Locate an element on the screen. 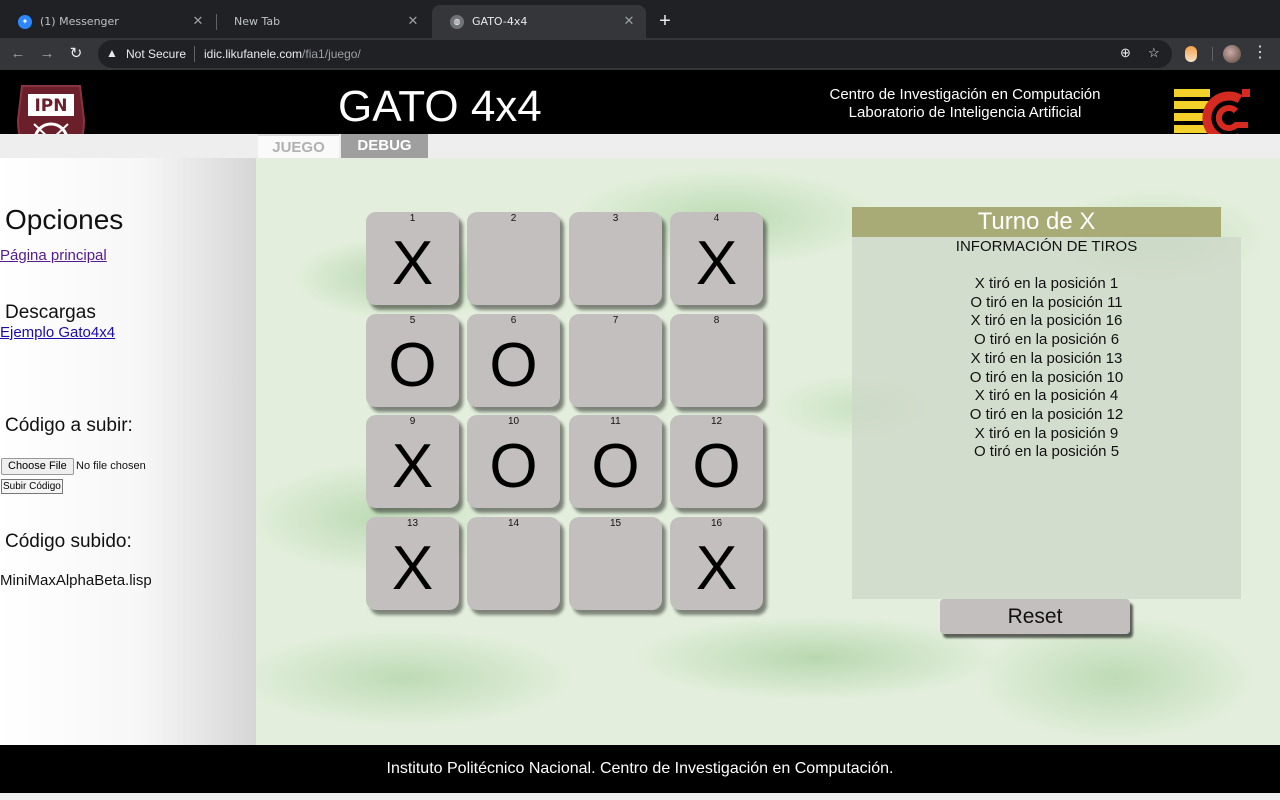 Image resolution: width=1280 pixels, height=800 pixels. forward-icon: → is located at coordinates (47, 54).